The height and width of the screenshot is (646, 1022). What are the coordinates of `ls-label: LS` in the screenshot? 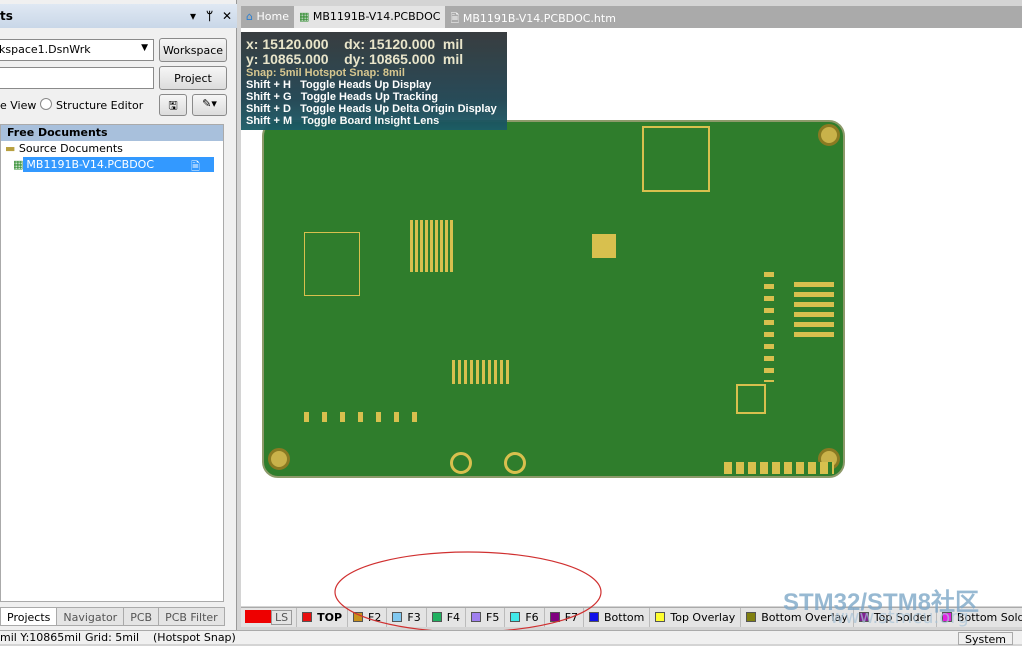 It's located at (282, 617).